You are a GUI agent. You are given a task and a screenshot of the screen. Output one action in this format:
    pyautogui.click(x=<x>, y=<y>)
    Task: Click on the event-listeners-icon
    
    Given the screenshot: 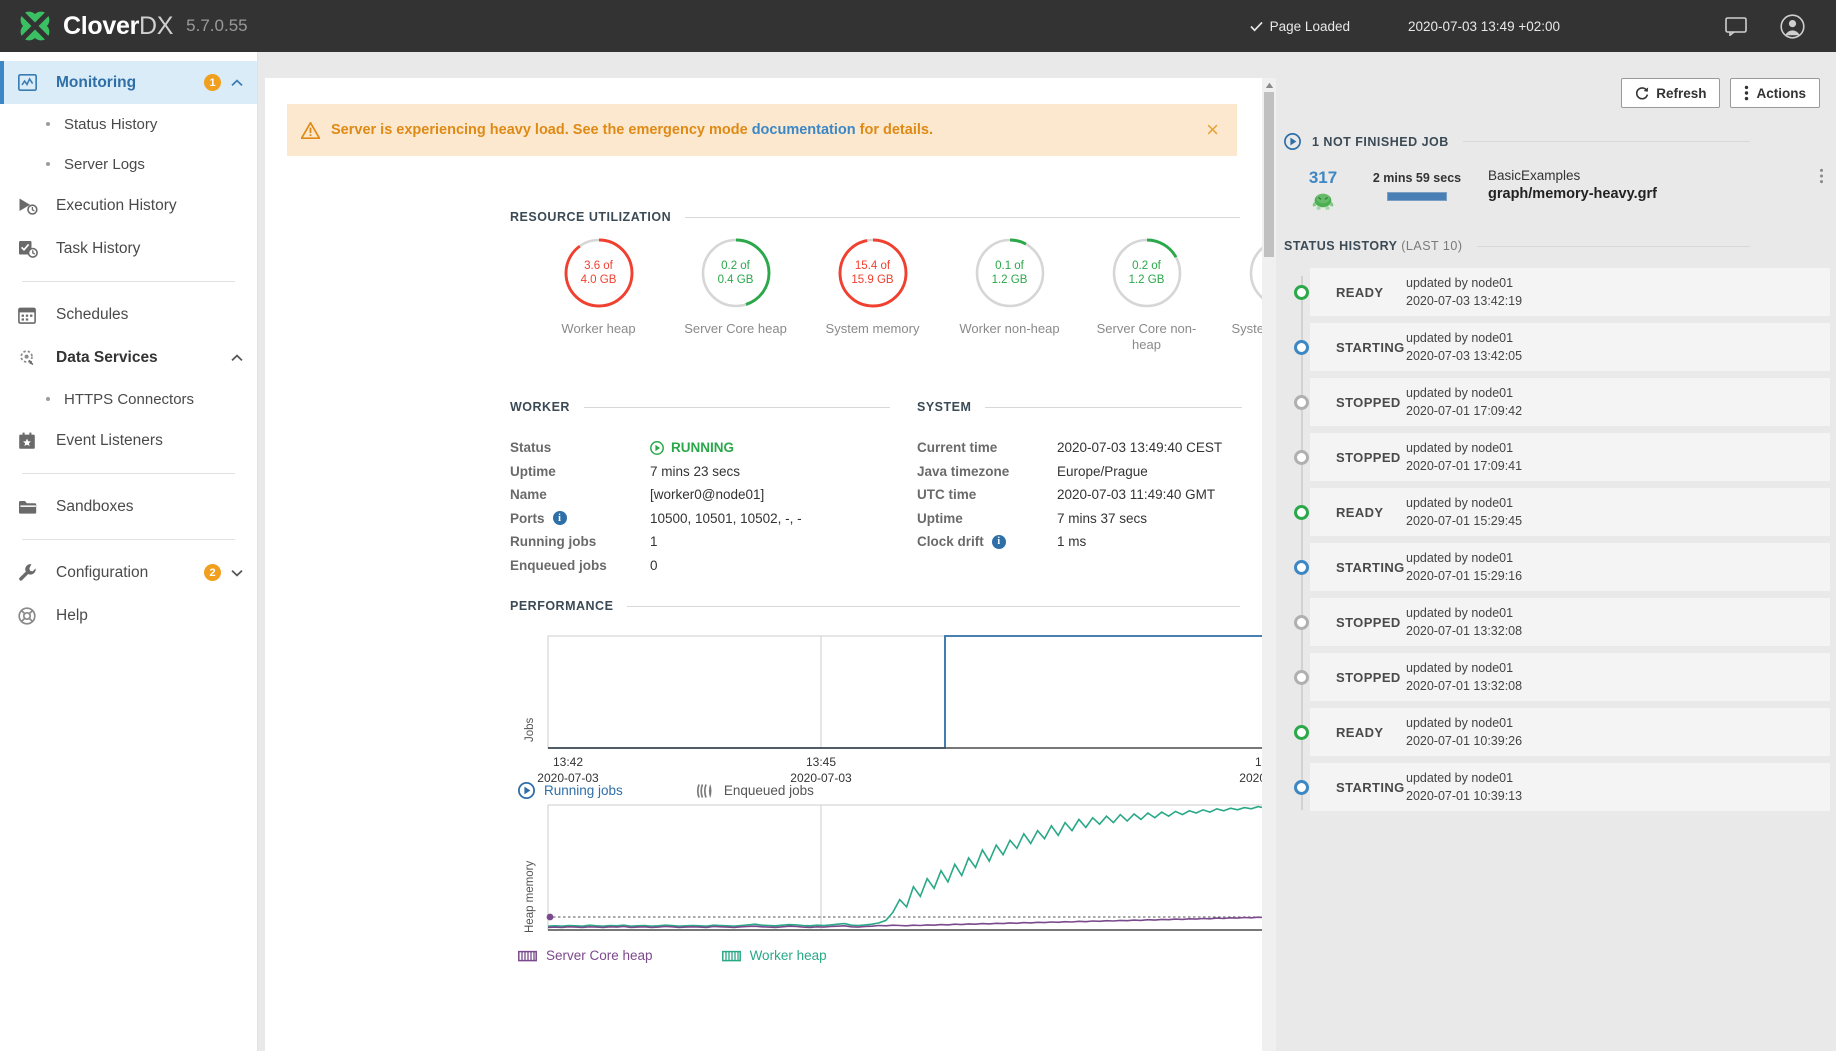 What is the action you would take?
    pyautogui.click(x=30, y=441)
    